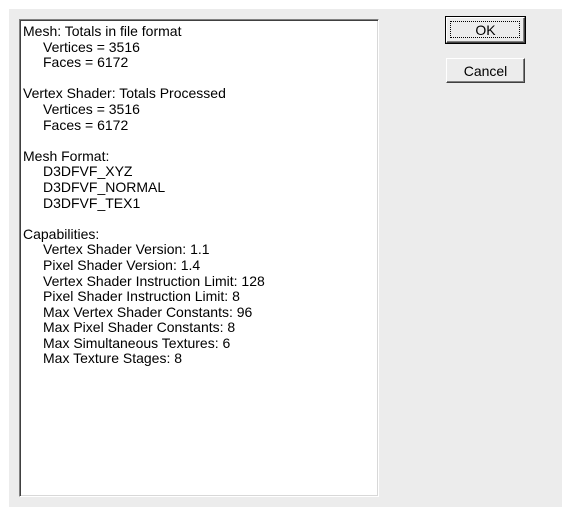 This screenshot has height=513, width=570. What do you see at coordinates (102, 31) in the screenshot?
I see `info-line: Mesh: Totals in file format` at bounding box center [102, 31].